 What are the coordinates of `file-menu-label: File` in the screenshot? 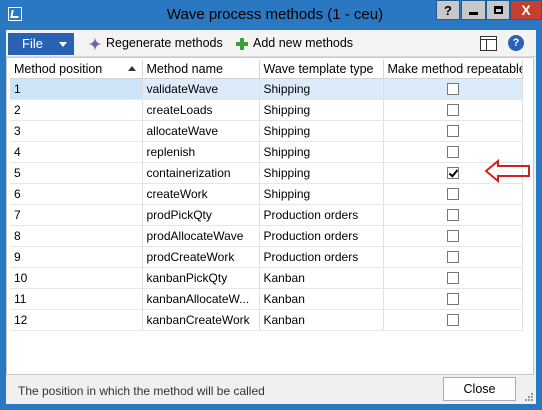 It's located at (32, 43).